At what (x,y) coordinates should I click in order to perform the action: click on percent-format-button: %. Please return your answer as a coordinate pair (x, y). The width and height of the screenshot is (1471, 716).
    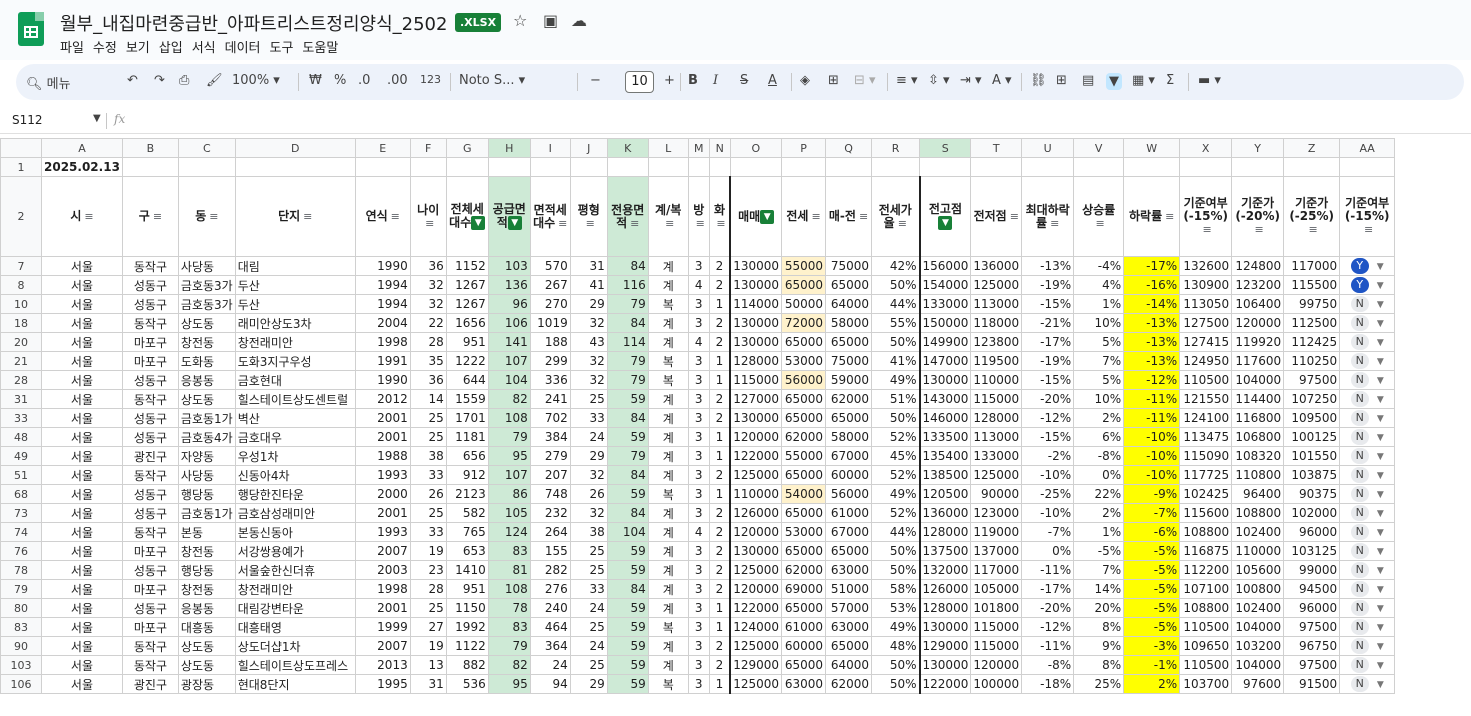
    Looking at the image, I should click on (340, 80).